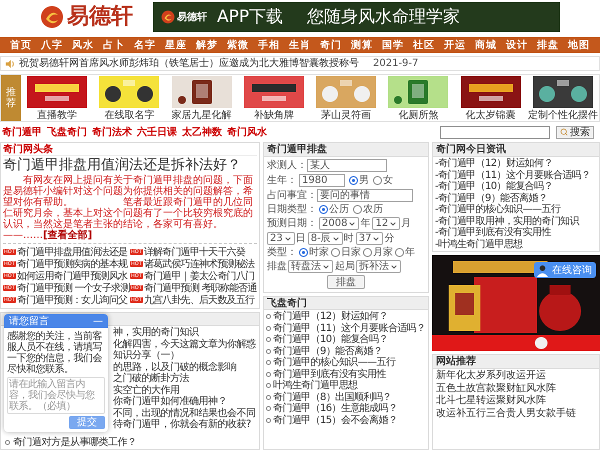 The image size is (600, 450). I want to click on nav-link: 星座, so click(176, 45).